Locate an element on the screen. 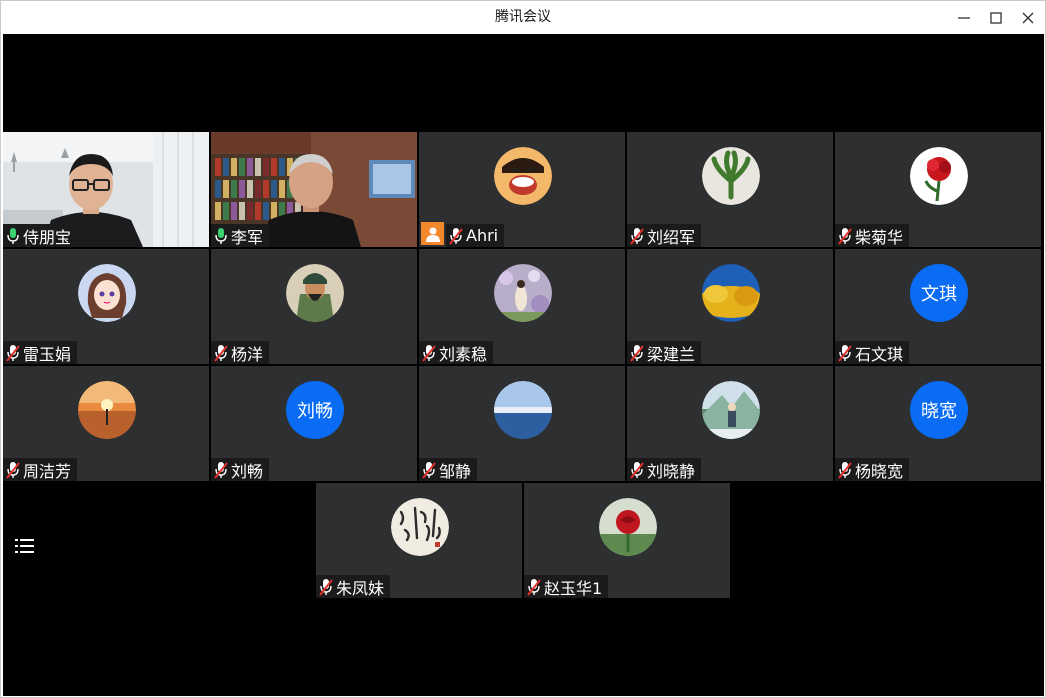 The image size is (1046, 698). participant-tile: Ahri is located at coordinates (522, 189).